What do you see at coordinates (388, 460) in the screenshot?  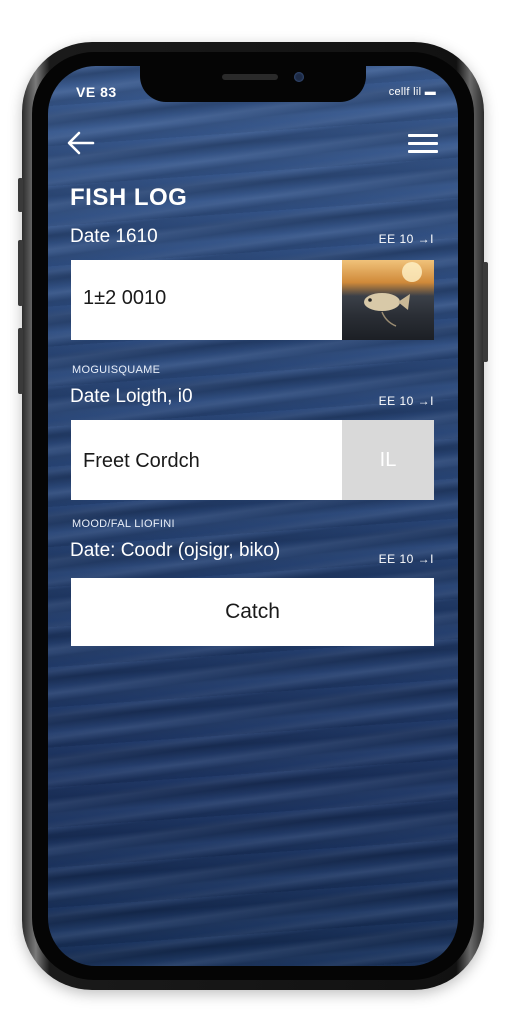 I see `entry-2-side-block: IL` at bounding box center [388, 460].